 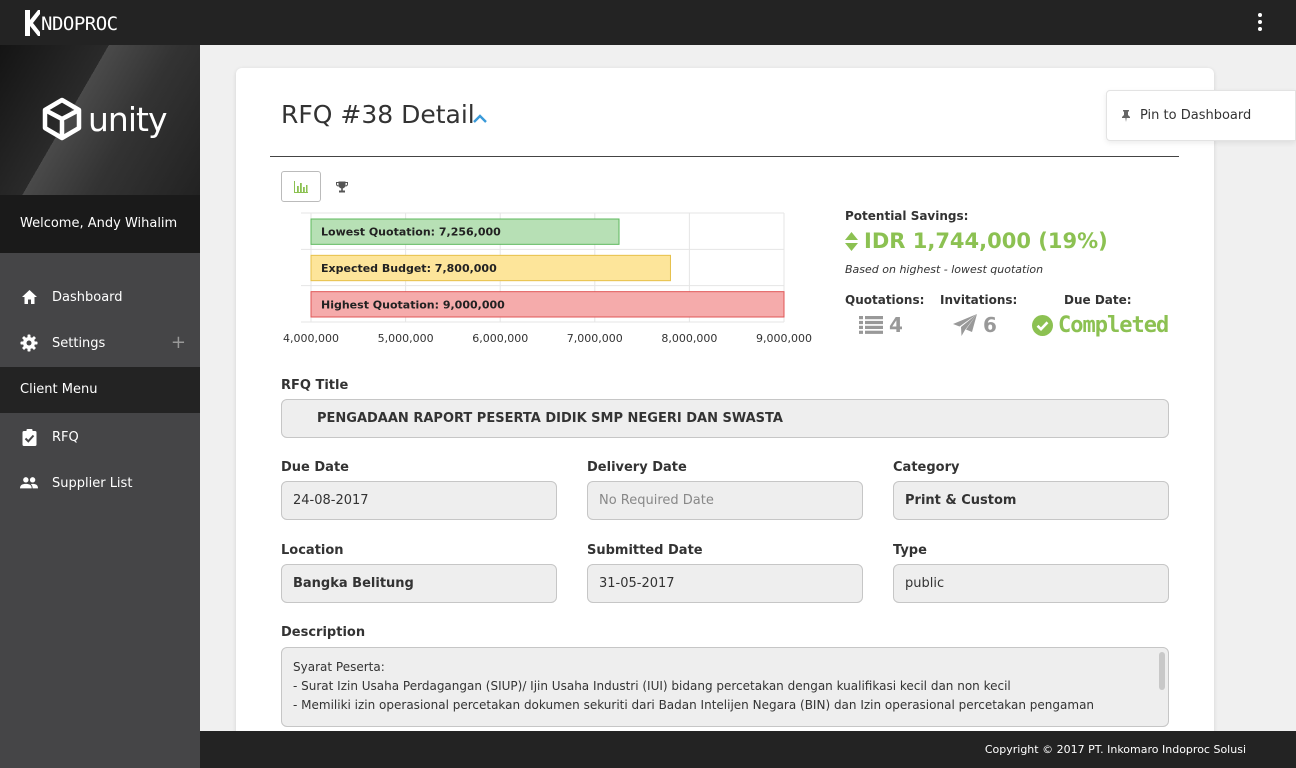 What do you see at coordinates (65, 437) in the screenshot?
I see `sidebar-item-label: RFQ` at bounding box center [65, 437].